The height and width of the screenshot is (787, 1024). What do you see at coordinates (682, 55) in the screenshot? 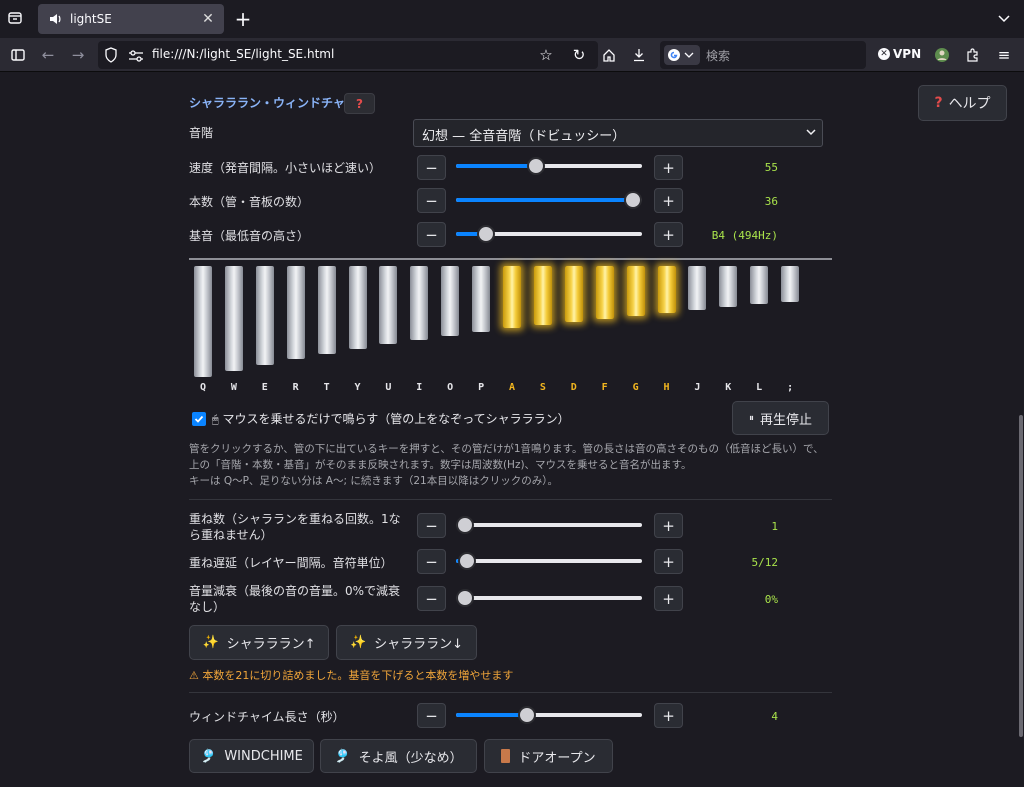
I see `search-engine-icon` at bounding box center [682, 55].